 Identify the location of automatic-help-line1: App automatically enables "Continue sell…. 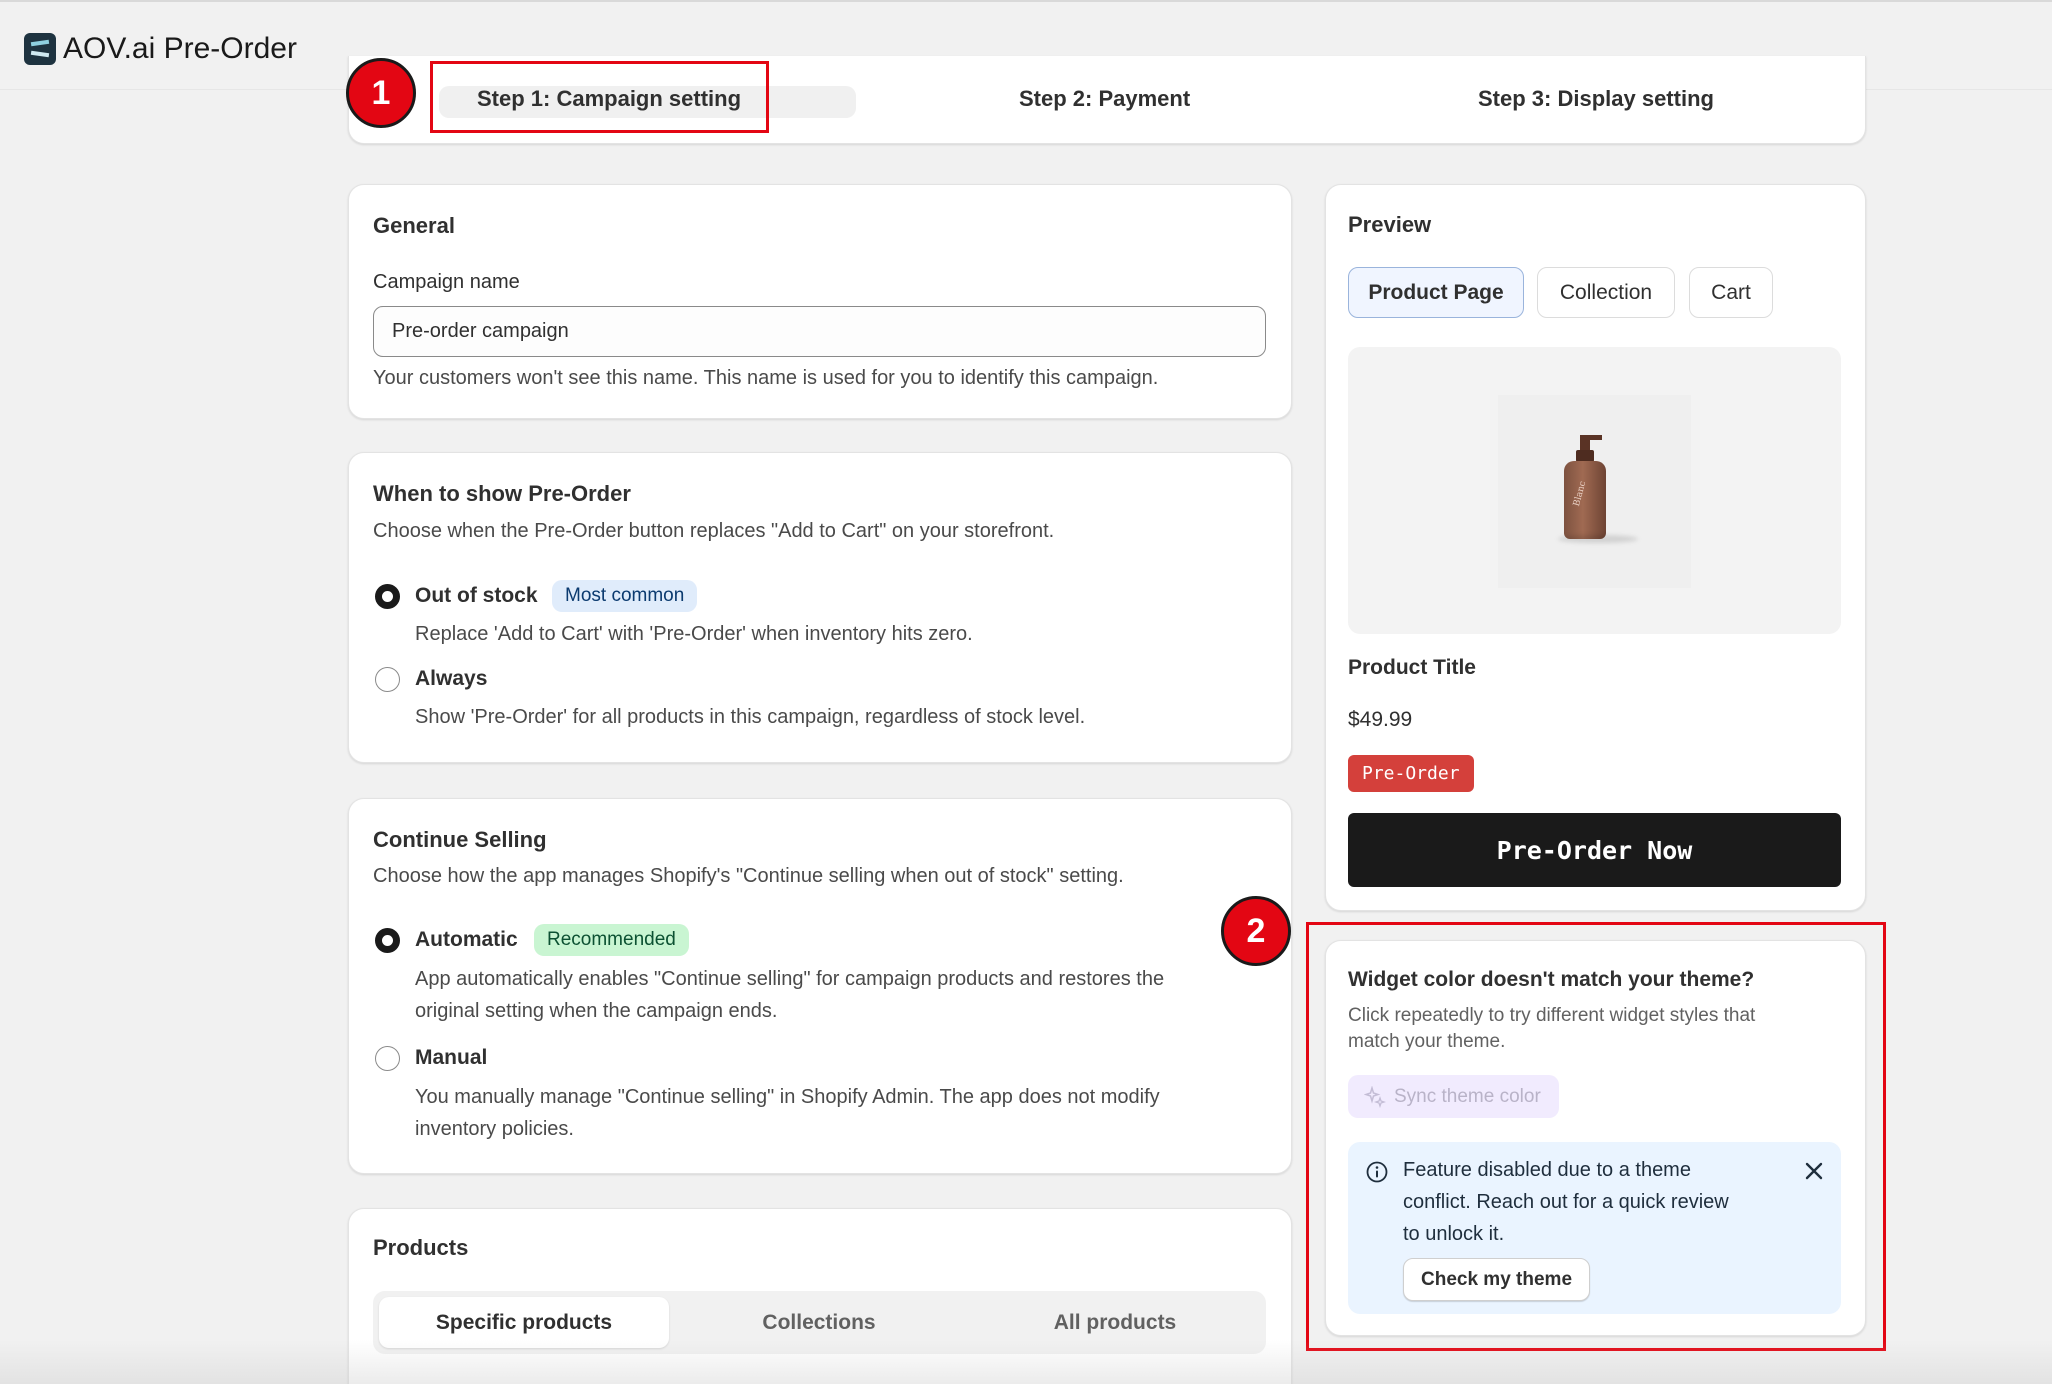
(790, 979).